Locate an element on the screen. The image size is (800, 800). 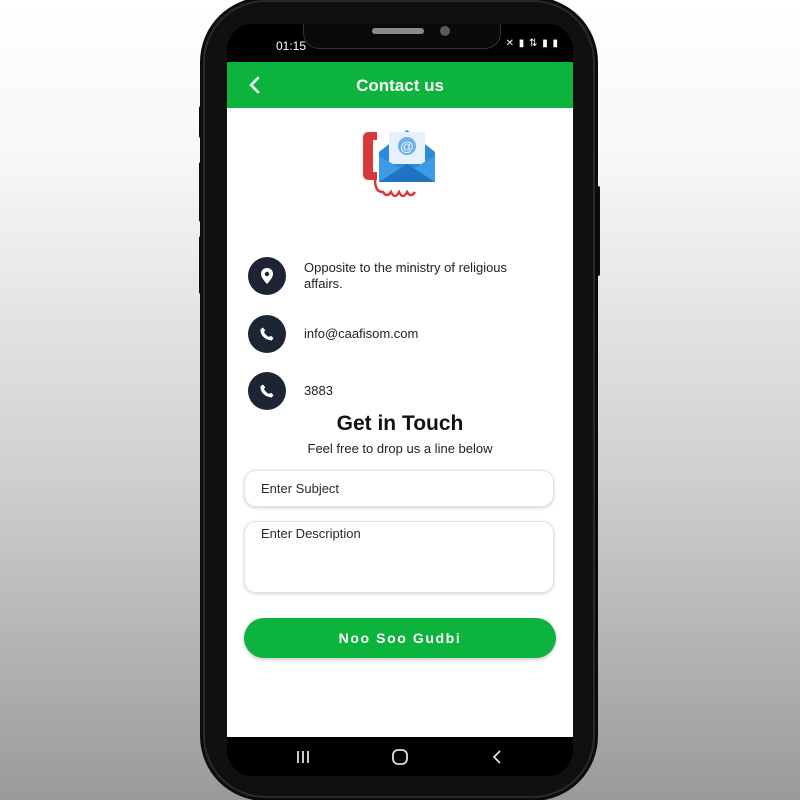
home-icon is located at coordinates (400, 757).